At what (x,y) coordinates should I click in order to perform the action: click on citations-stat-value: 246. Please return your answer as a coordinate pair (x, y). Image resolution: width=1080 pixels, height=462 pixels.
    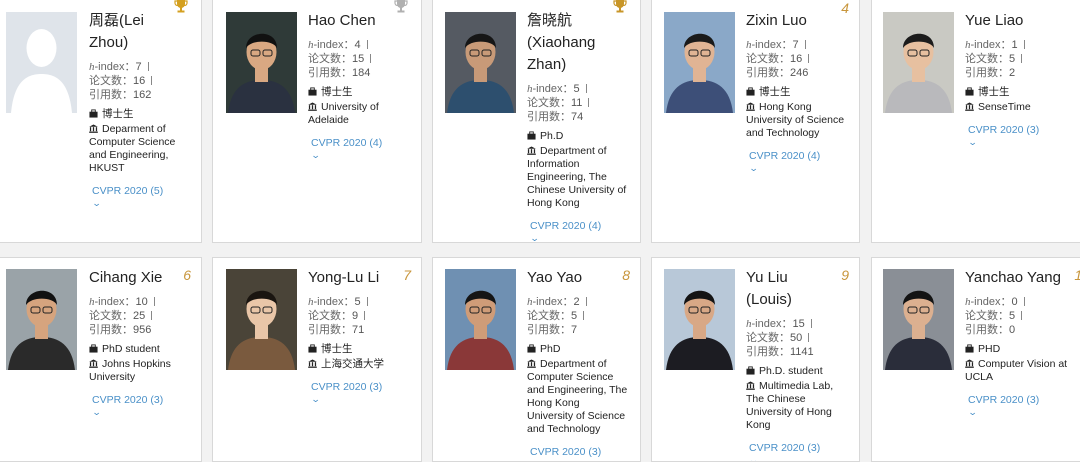
    Looking at the image, I should click on (799, 73).